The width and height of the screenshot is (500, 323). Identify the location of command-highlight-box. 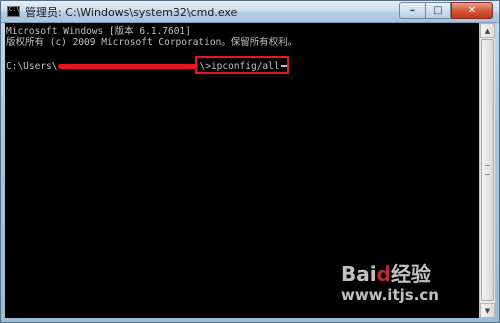
(242, 65).